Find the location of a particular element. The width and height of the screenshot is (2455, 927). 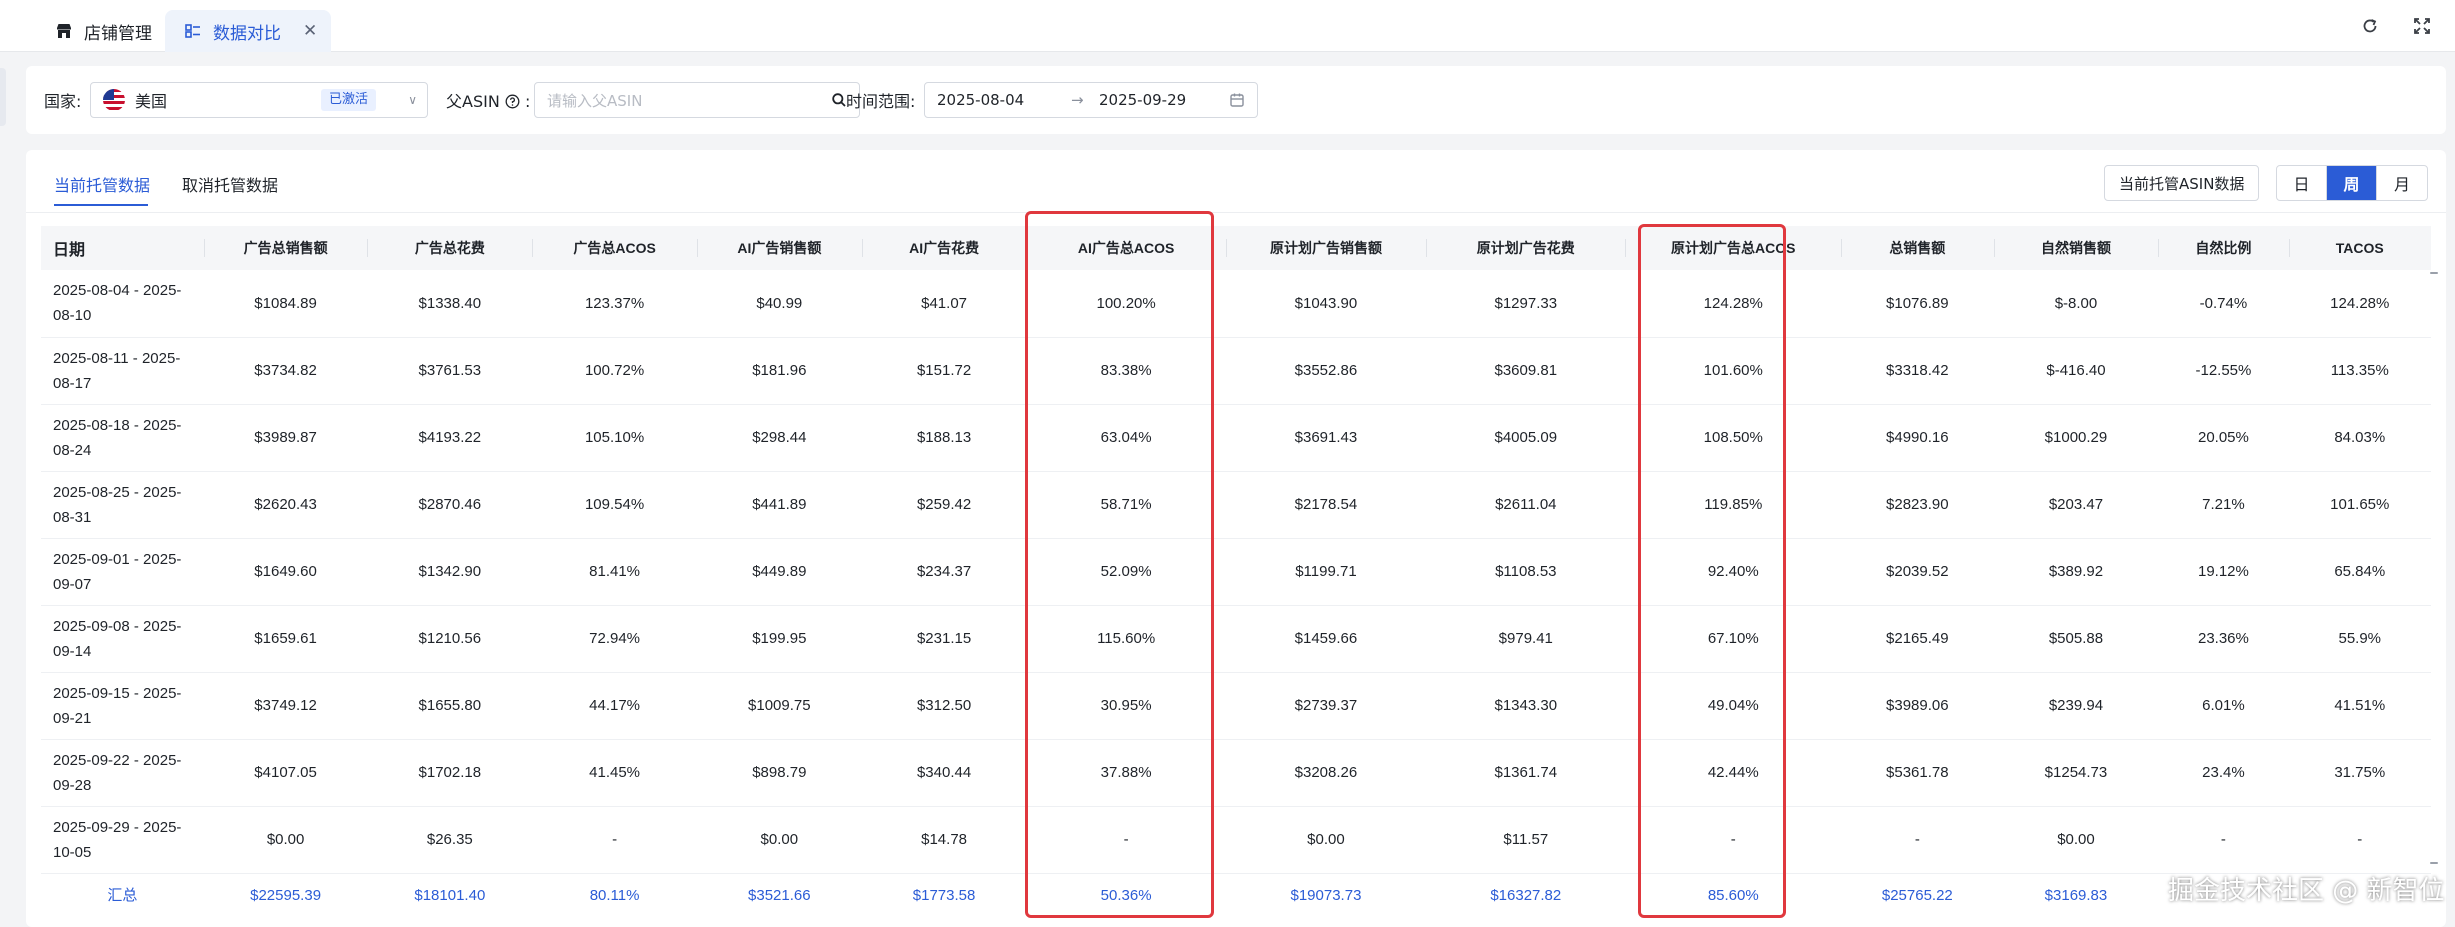

tab-label: 店铺管理 is located at coordinates (118, 33).